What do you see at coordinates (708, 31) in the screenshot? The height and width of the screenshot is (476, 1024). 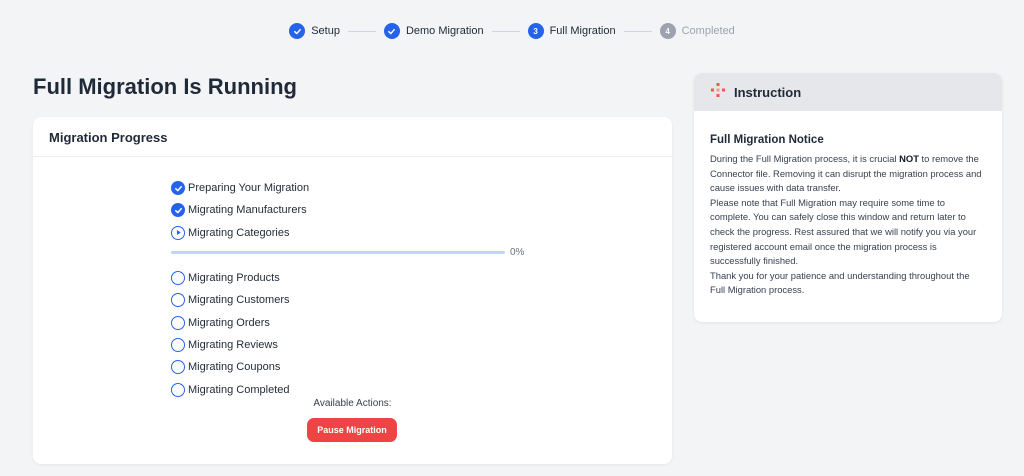 I see `step-label: Completed` at bounding box center [708, 31].